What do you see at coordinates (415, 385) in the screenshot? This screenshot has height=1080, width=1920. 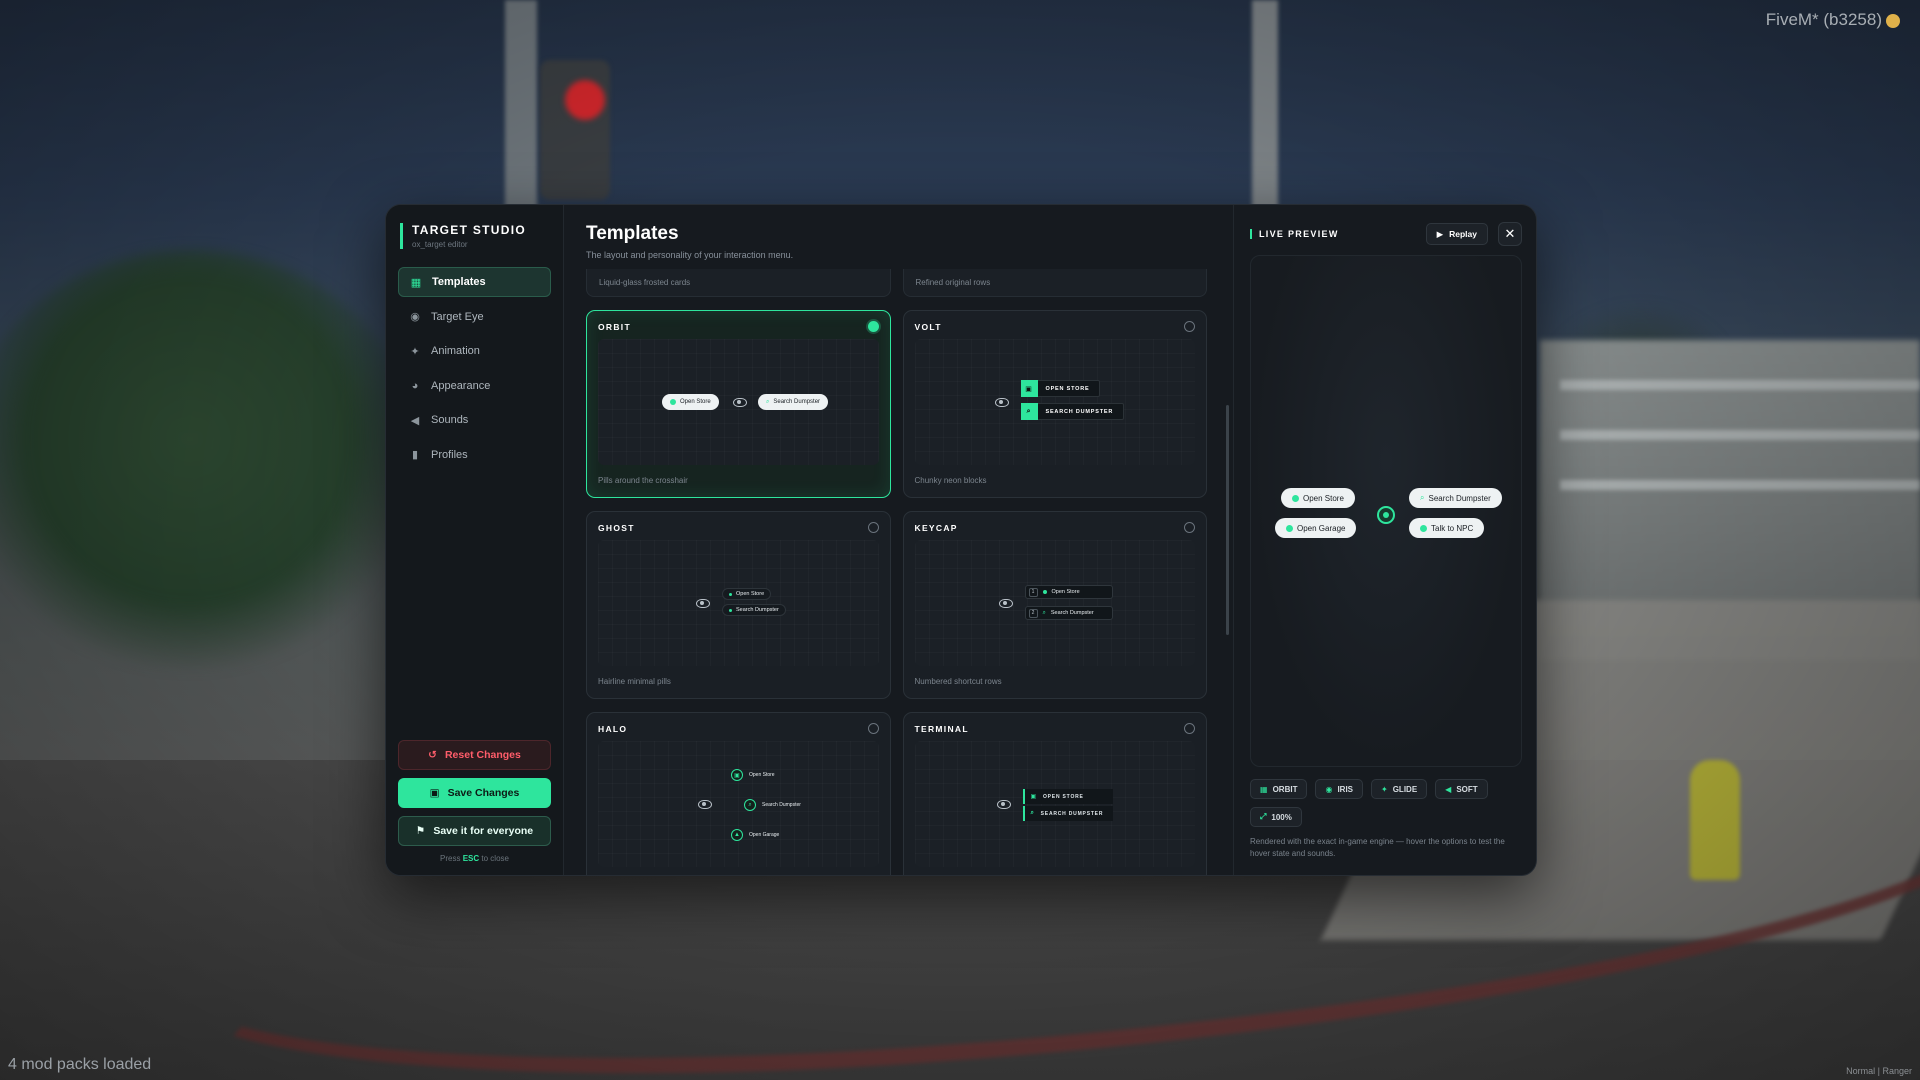 I see `palette-icon: ◕` at bounding box center [415, 385].